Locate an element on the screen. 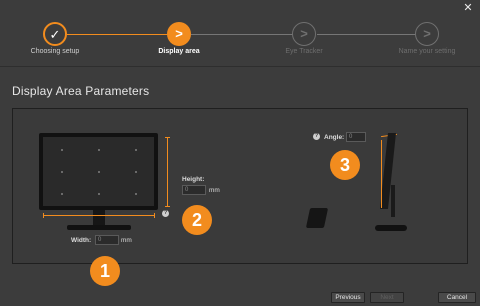  angle-input: 0 is located at coordinates (356, 137).